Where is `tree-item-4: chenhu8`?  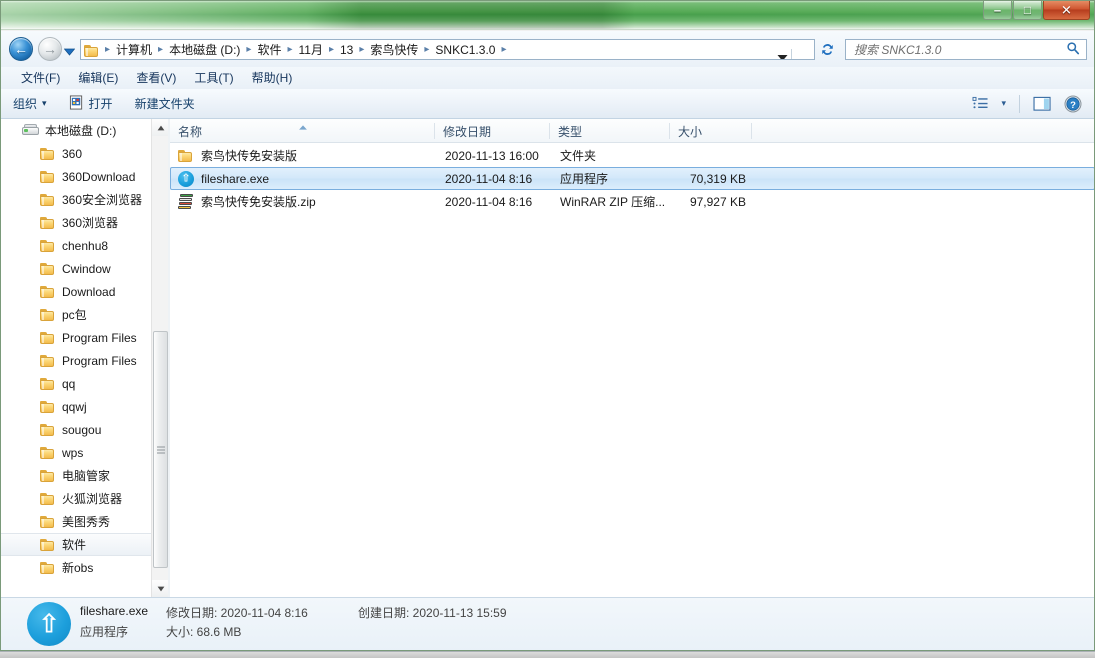 tree-item-4: chenhu8 is located at coordinates (84, 245).